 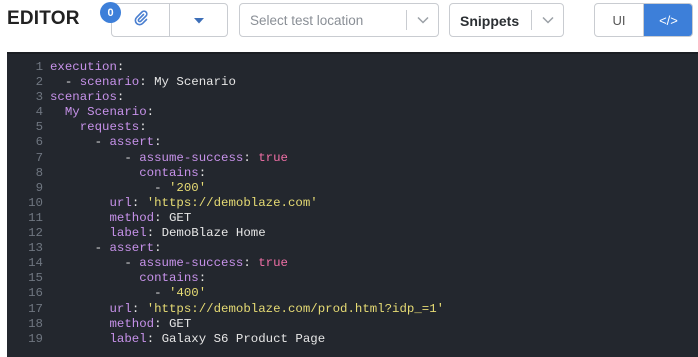 I want to click on test-location-select: Select test location, so click(x=339, y=20).